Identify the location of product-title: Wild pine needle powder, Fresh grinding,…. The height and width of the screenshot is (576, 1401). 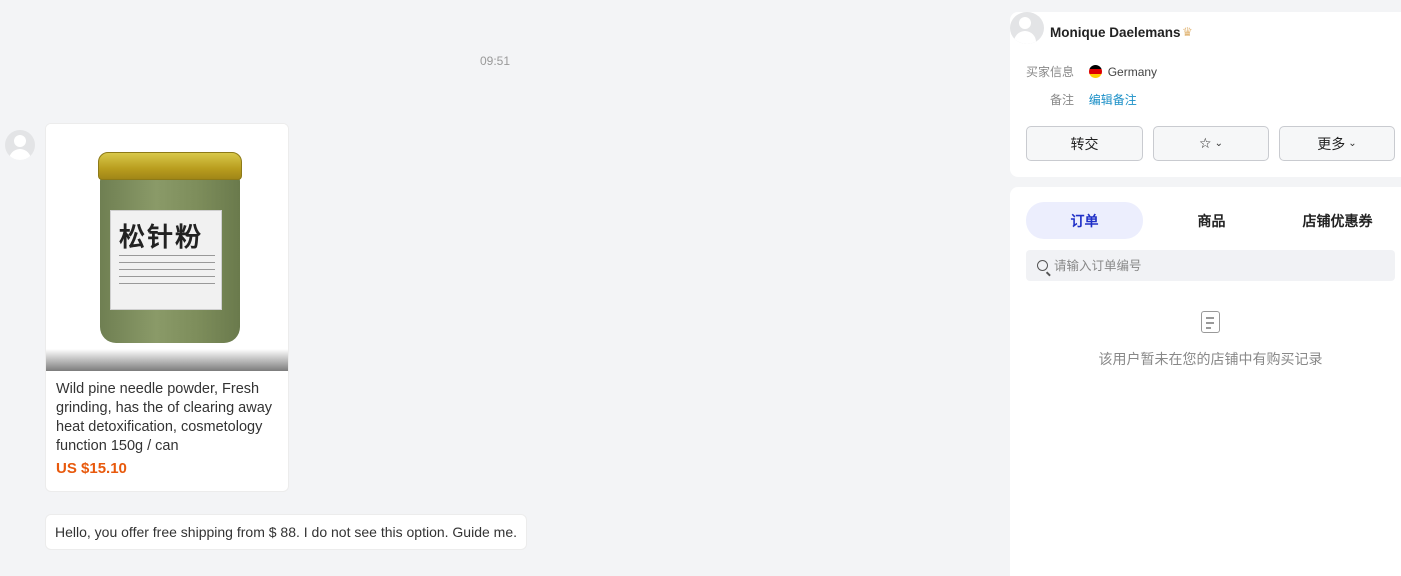
(167, 418).